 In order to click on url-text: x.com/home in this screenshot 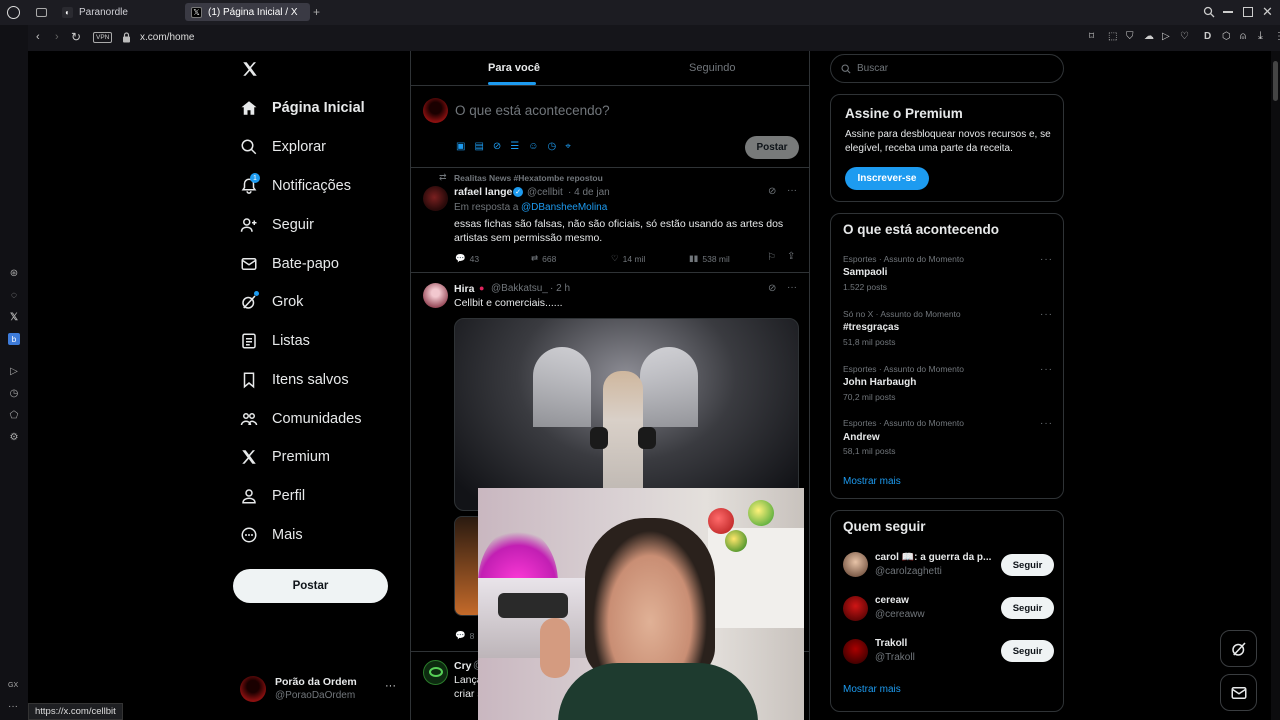, I will do `click(167, 37)`.